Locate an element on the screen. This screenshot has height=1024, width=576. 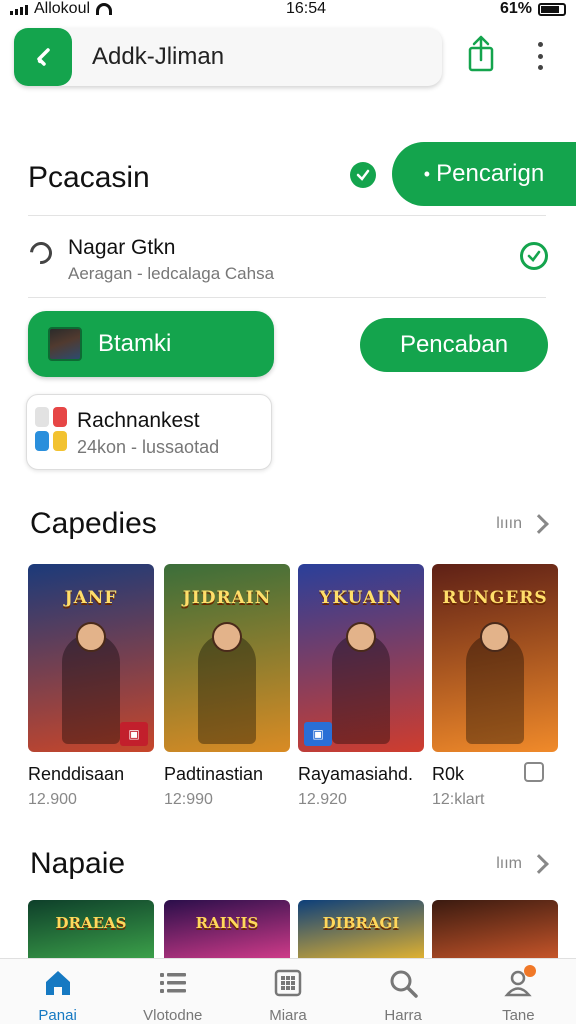
nav-label: Harra is located at coordinates (403, 1015).